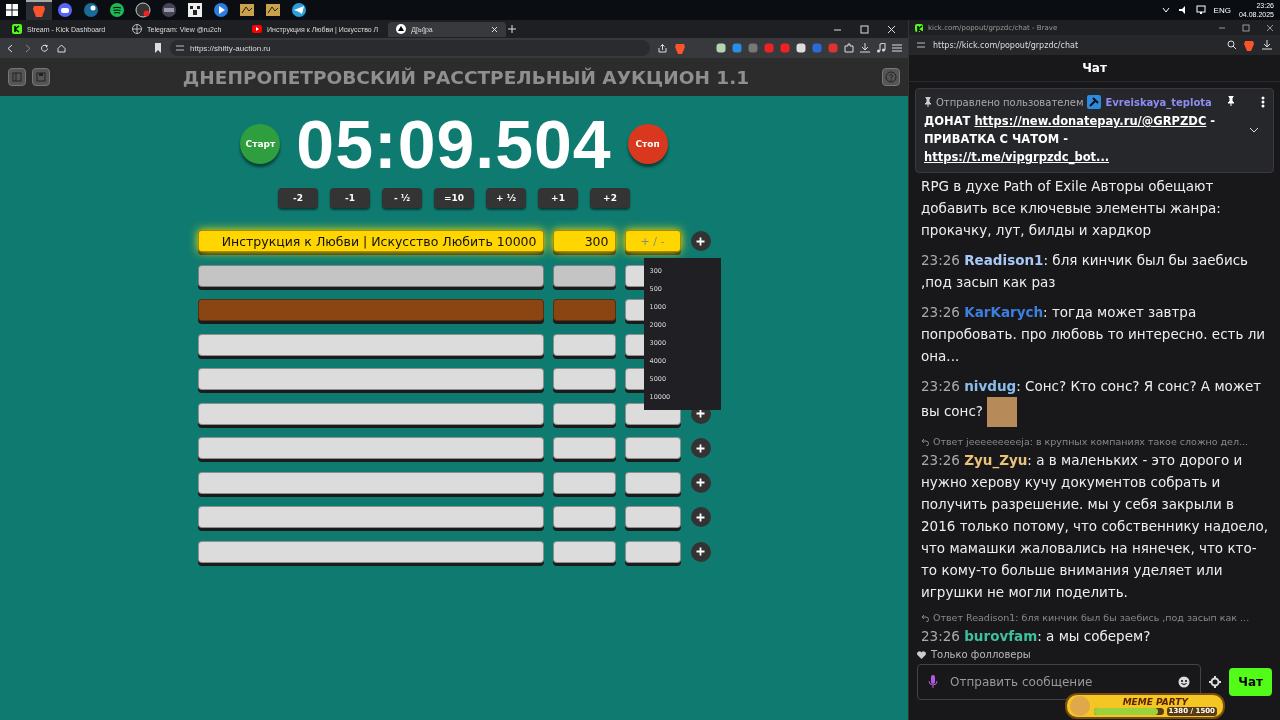  Describe the element at coordinates (1001, 636) in the screenshot. I see `chat-username: burovfam` at that location.